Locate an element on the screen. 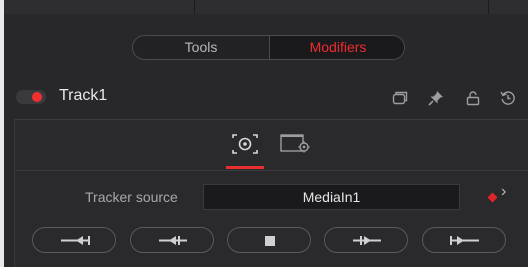 This screenshot has height=267, width=528. tracker-source-label: Tracker source is located at coordinates (131, 197).